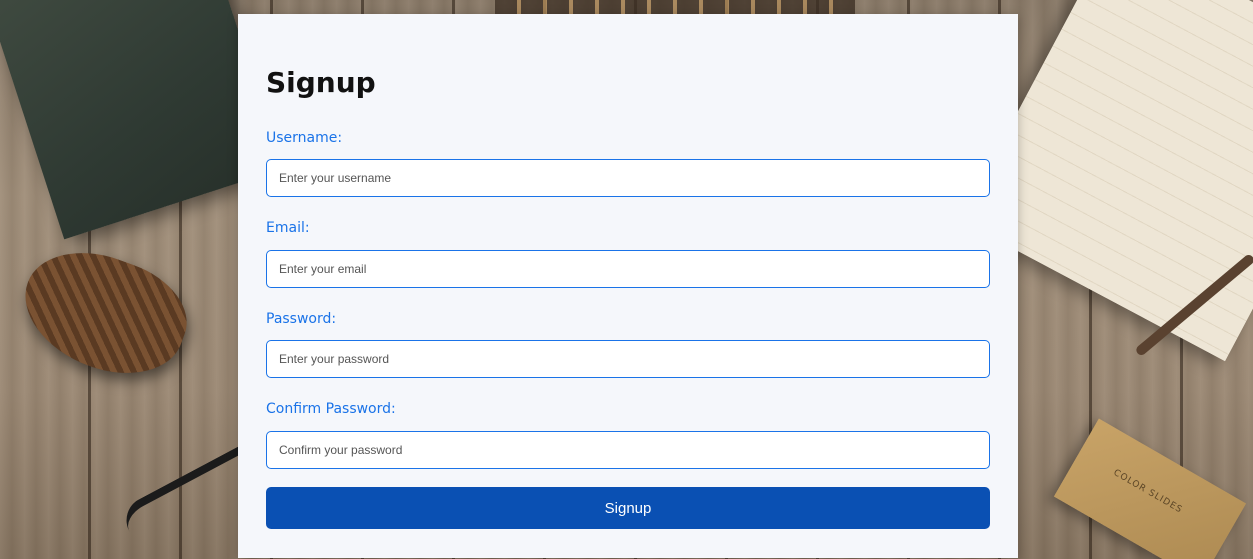  Describe the element at coordinates (628, 359) in the screenshot. I see `password-input` at that location.